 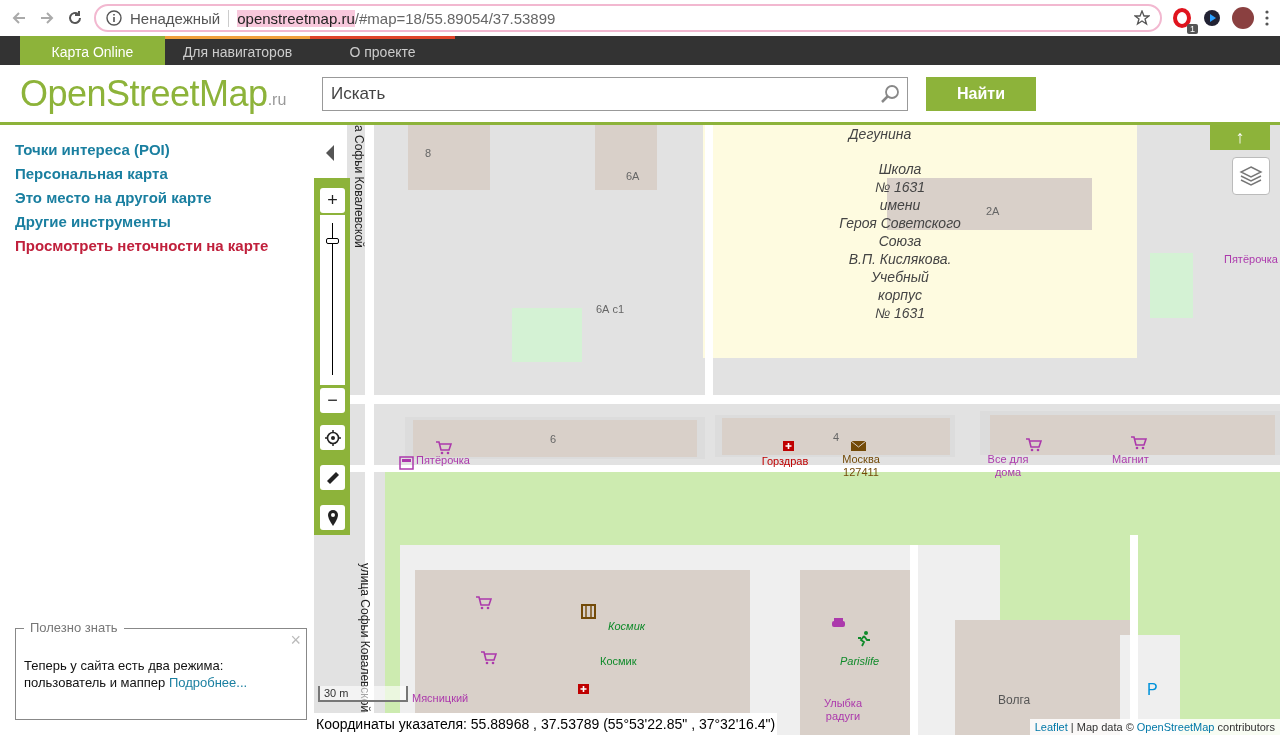 I want to click on search-button: Найти, so click(x=981, y=93).